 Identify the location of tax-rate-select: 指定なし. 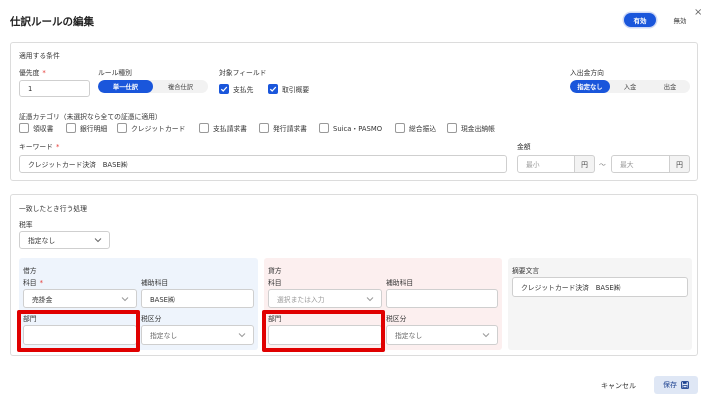
(64, 240).